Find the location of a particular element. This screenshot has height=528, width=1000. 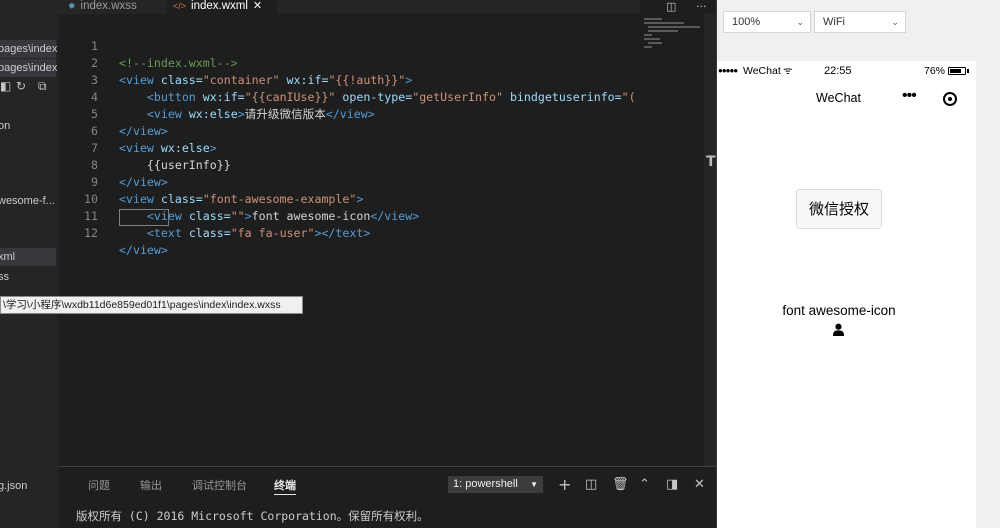

code-token: ></text> is located at coordinates (342, 233).